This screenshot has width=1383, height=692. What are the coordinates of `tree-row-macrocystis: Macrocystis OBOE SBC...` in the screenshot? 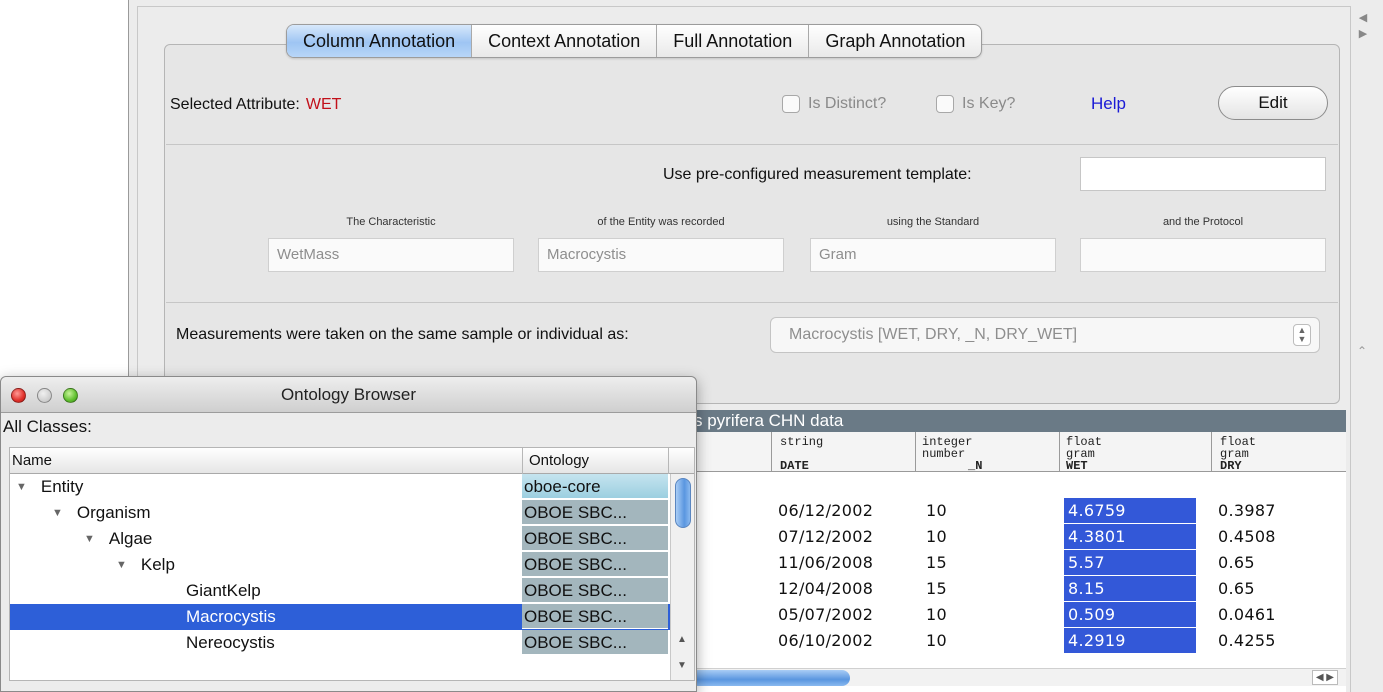 It's located at (340, 617).